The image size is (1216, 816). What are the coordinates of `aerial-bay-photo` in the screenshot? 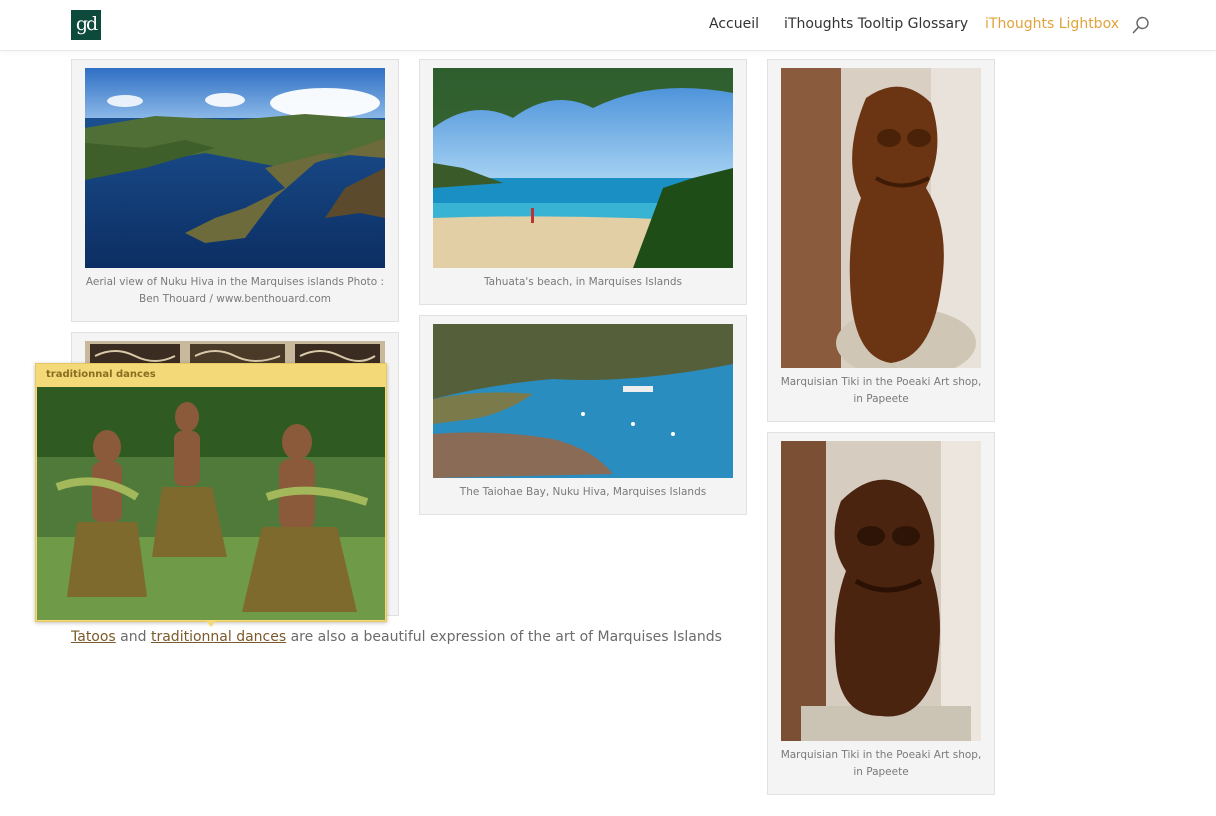 It's located at (235, 168).